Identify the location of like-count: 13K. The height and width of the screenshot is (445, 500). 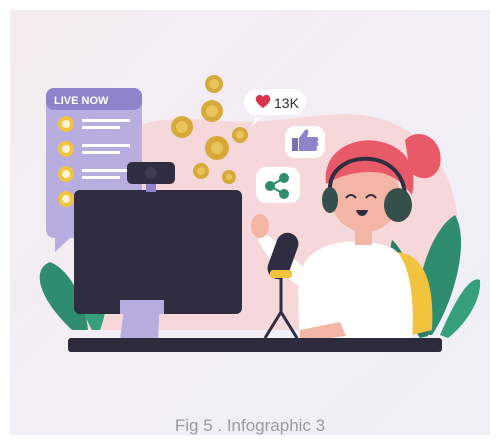
(287, 103).